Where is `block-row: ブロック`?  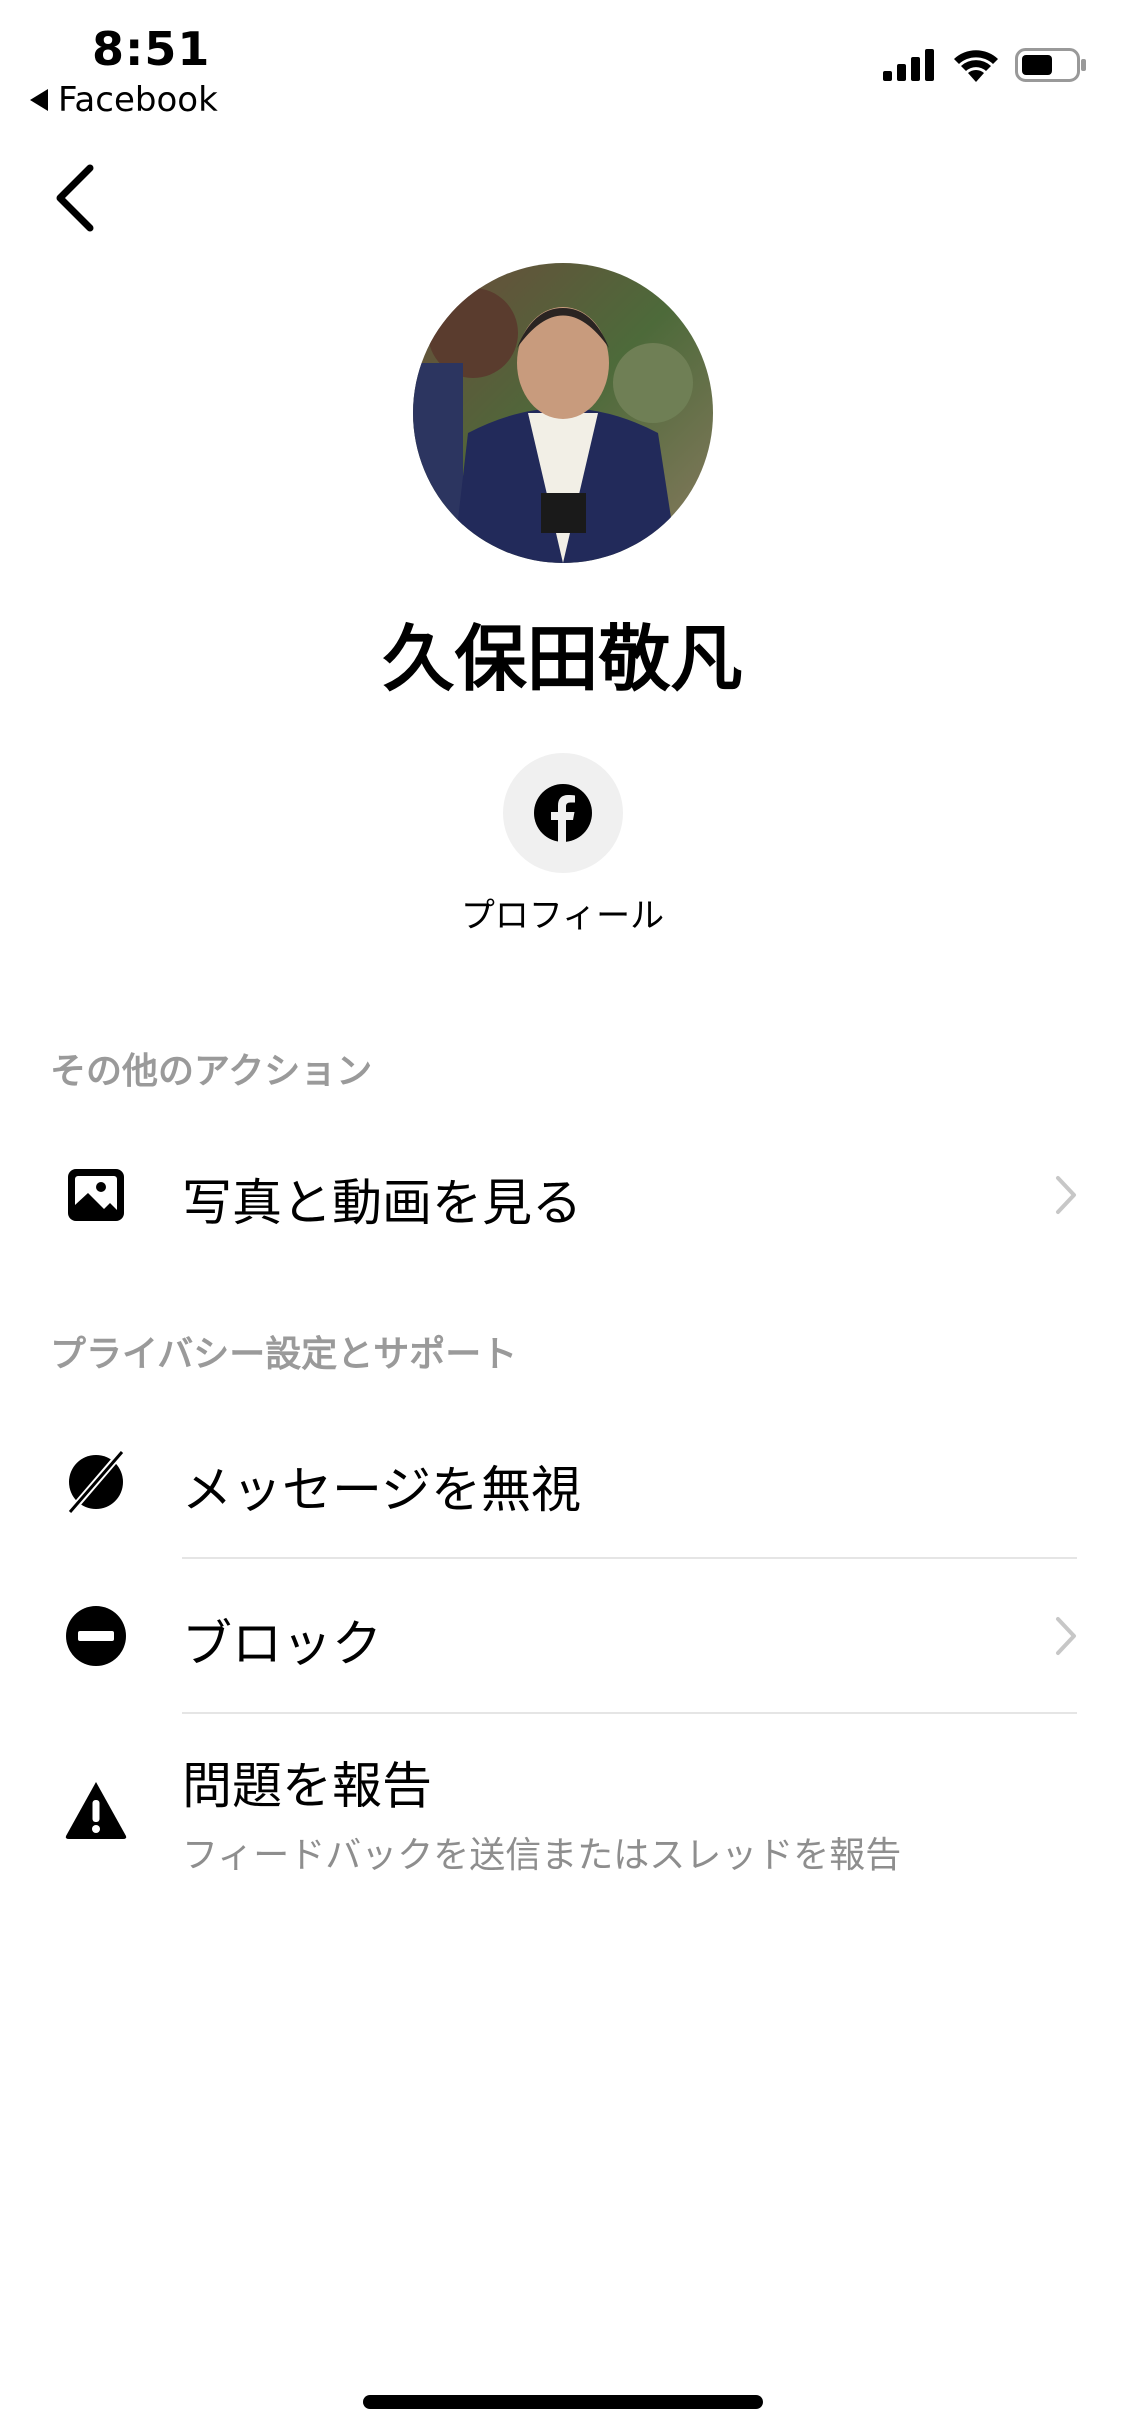
block-row: ブロック is located at coordinates (562, 1636).